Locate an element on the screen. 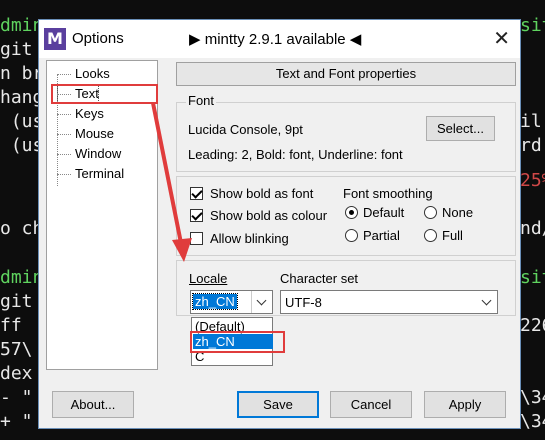 The width and height of the screenshot is (545, 440). annotation-arrow is located at coordinates (171, 182).